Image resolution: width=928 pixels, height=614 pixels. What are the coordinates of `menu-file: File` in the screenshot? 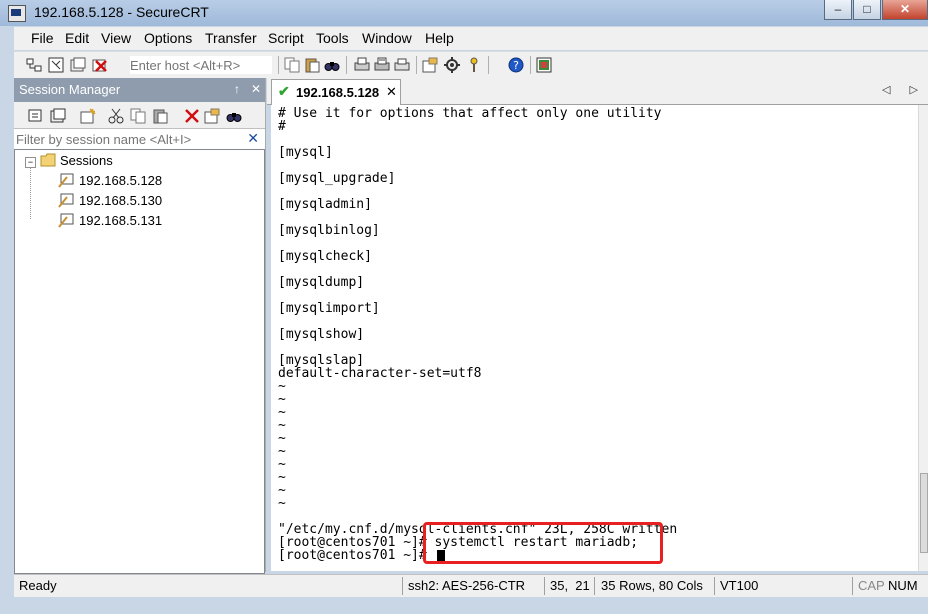 It's located at (42, 38).